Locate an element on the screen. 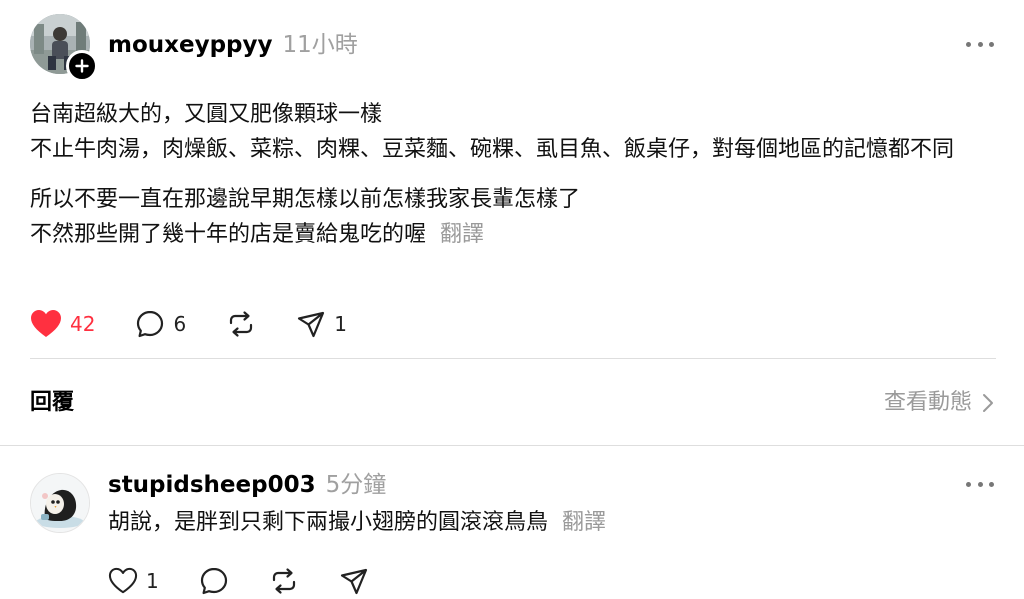 Image resolution: width=1024 pixels, height=599 pixels. post-time-ago: 11小時 is located at coordinates (320, 45).